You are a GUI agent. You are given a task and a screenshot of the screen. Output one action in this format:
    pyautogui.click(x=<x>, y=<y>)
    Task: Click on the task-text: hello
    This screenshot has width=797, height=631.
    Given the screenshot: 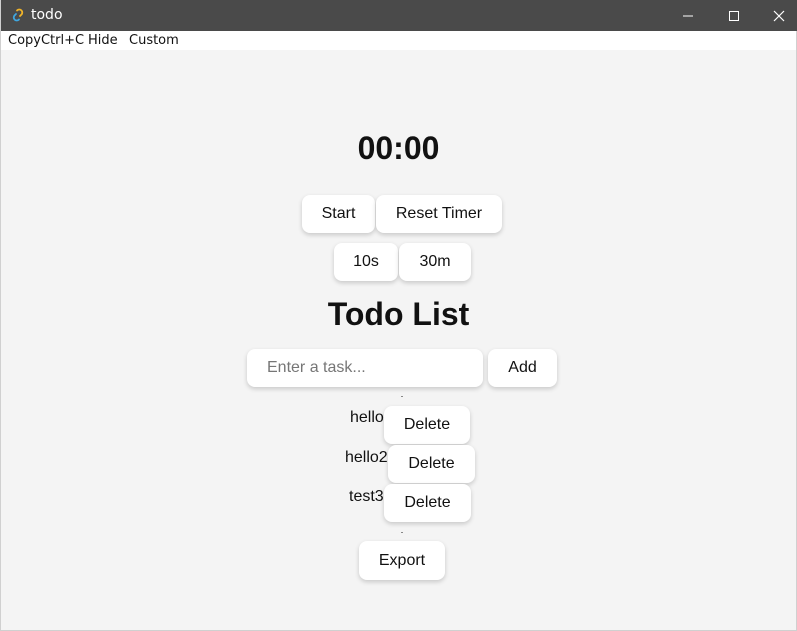 What is the action you would take?
    pyautogui.click(x=367, y=417)
    